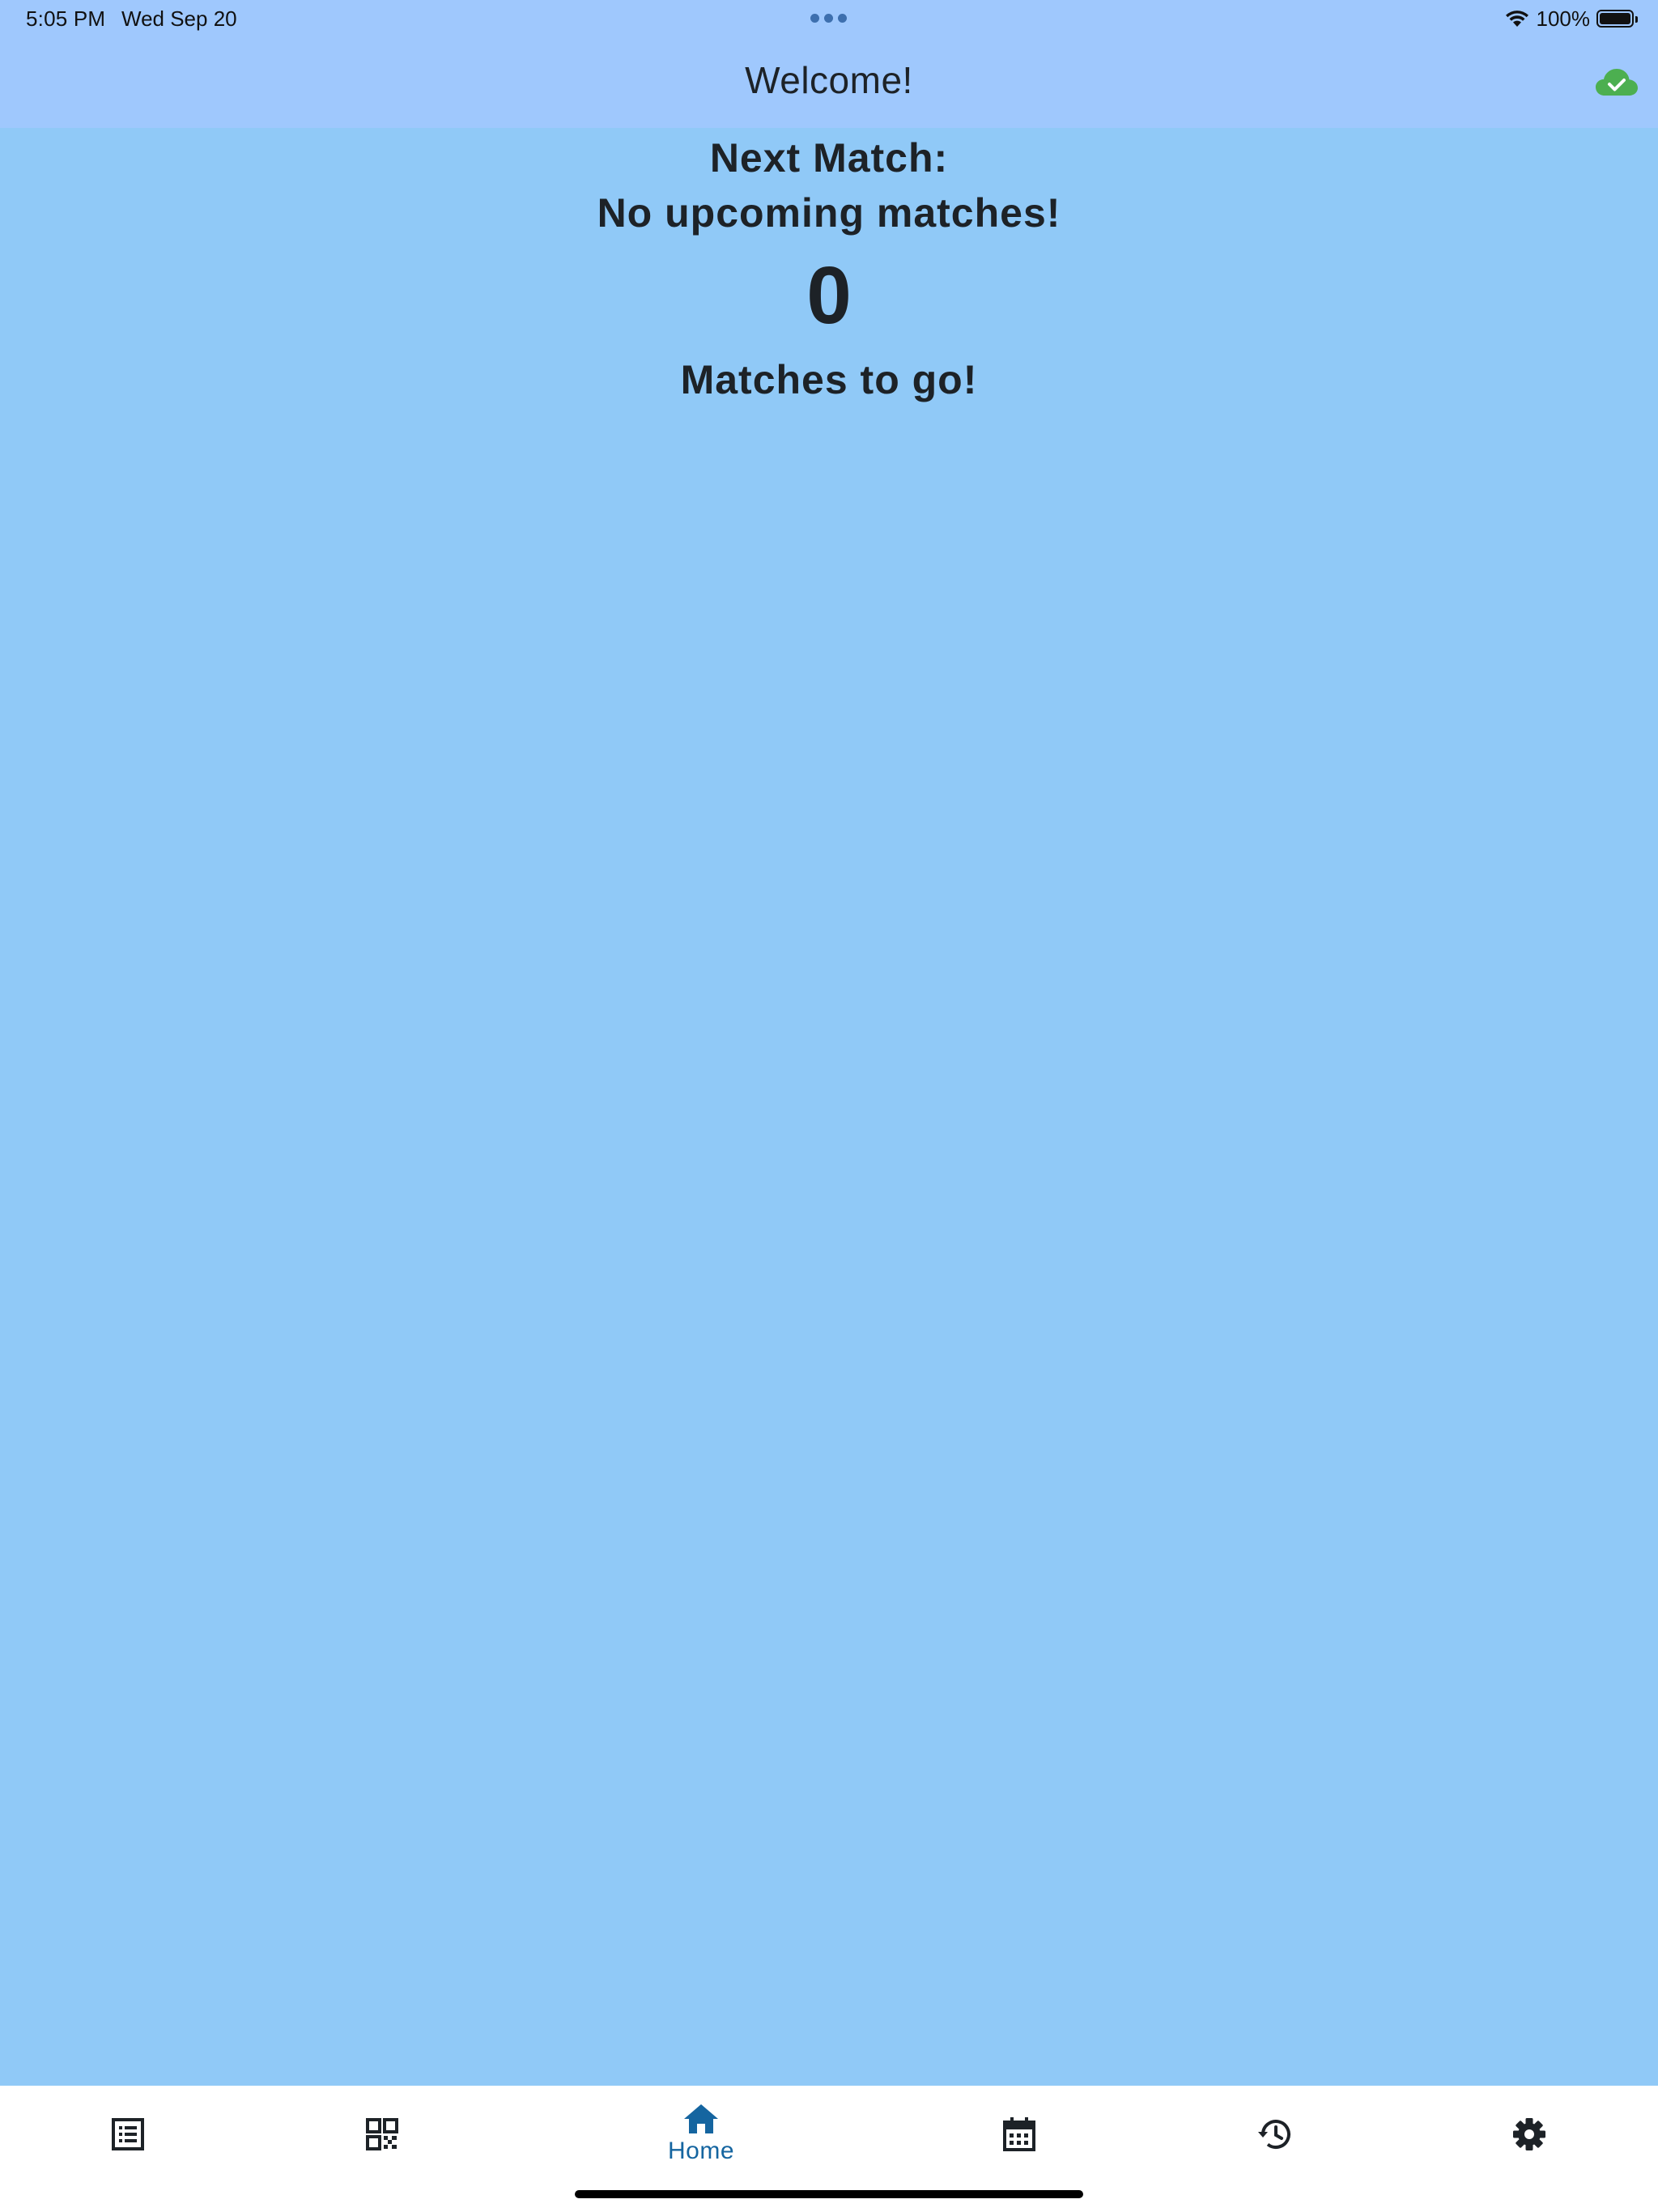 The width and height of the screenshot is (1658, 2212). Describe the element at coordinates (1563, 19) in the screenshot. I see `battery-percentage: 100%` at that location.